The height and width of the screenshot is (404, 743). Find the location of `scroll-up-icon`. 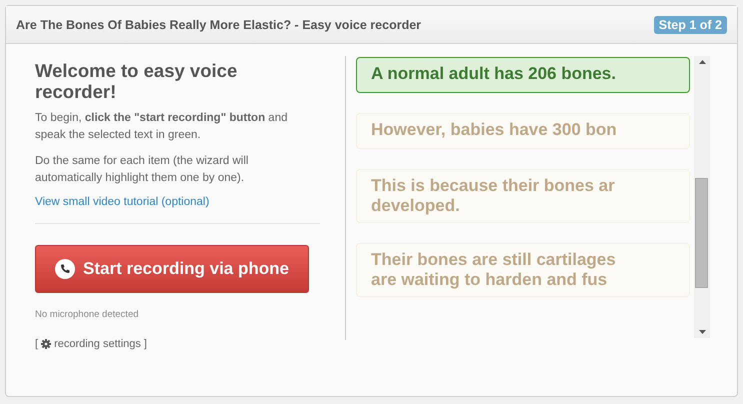

scroll-up-icon is located at coordinates (702, 62).